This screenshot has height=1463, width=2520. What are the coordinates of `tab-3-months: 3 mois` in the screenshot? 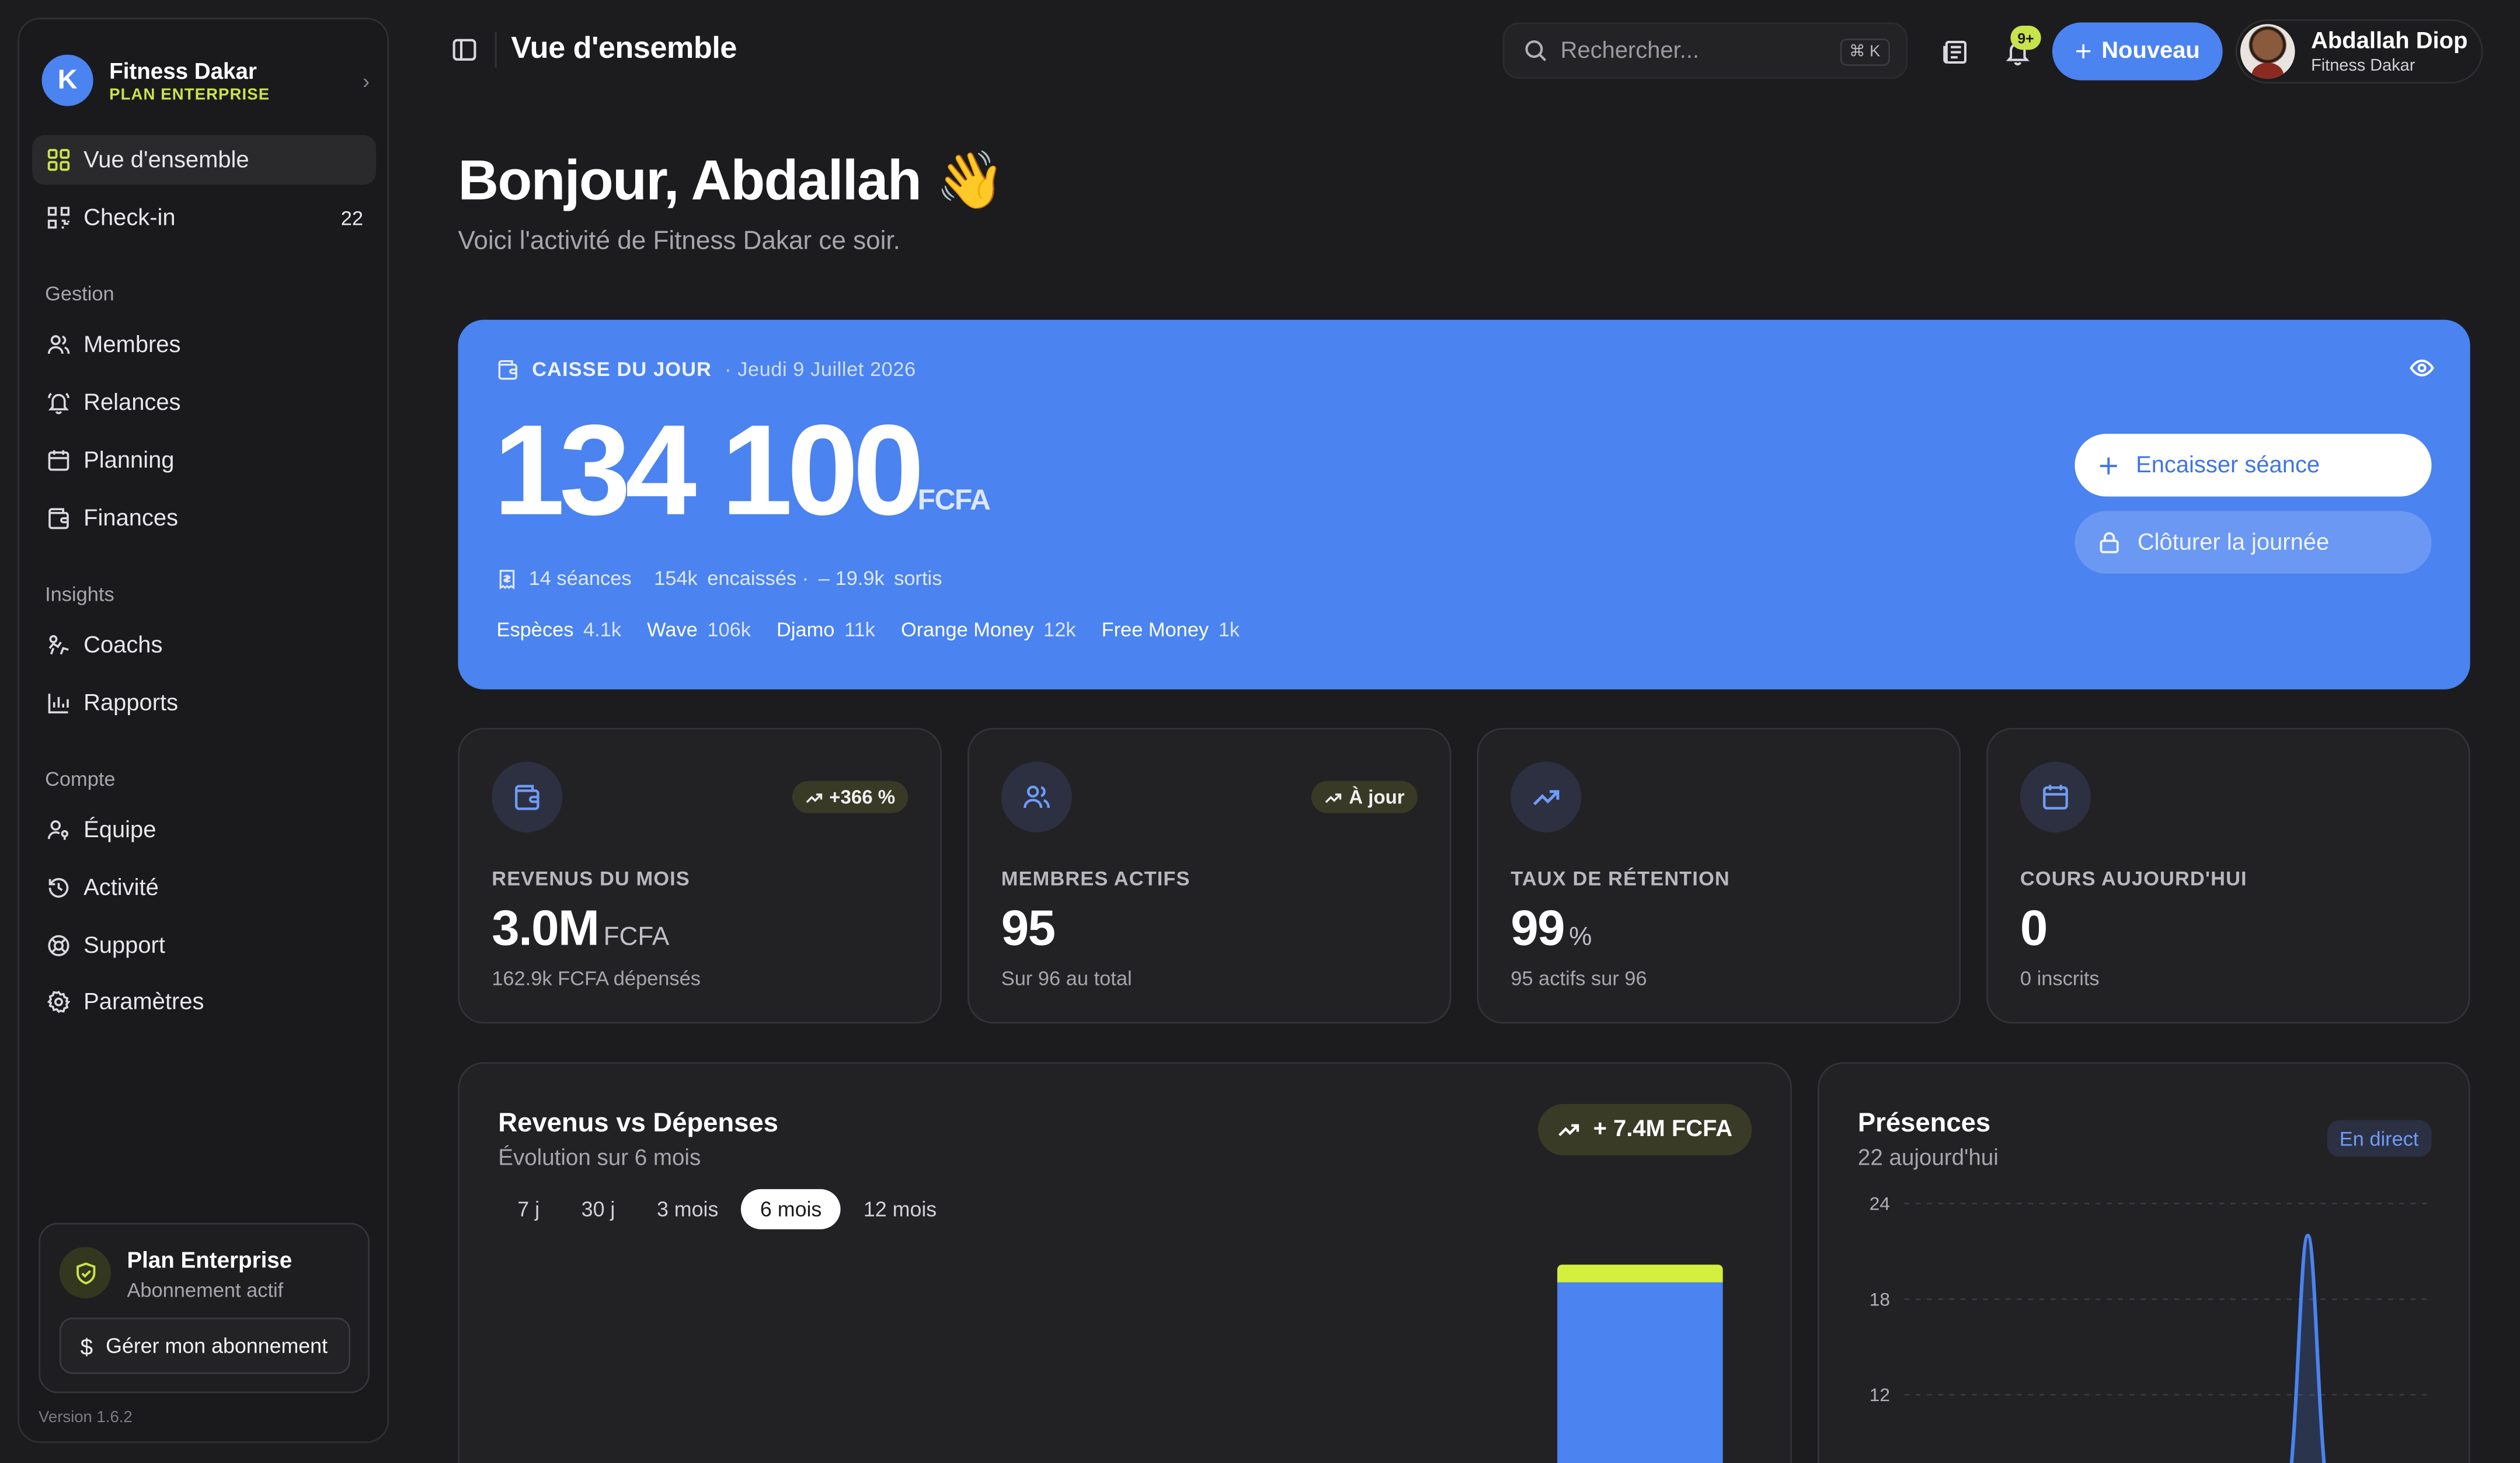 It's located at (687, 1209).